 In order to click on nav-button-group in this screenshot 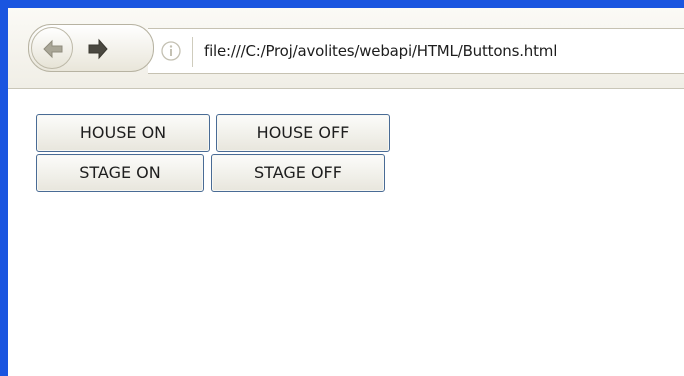, I will do `click(91, 48)`.